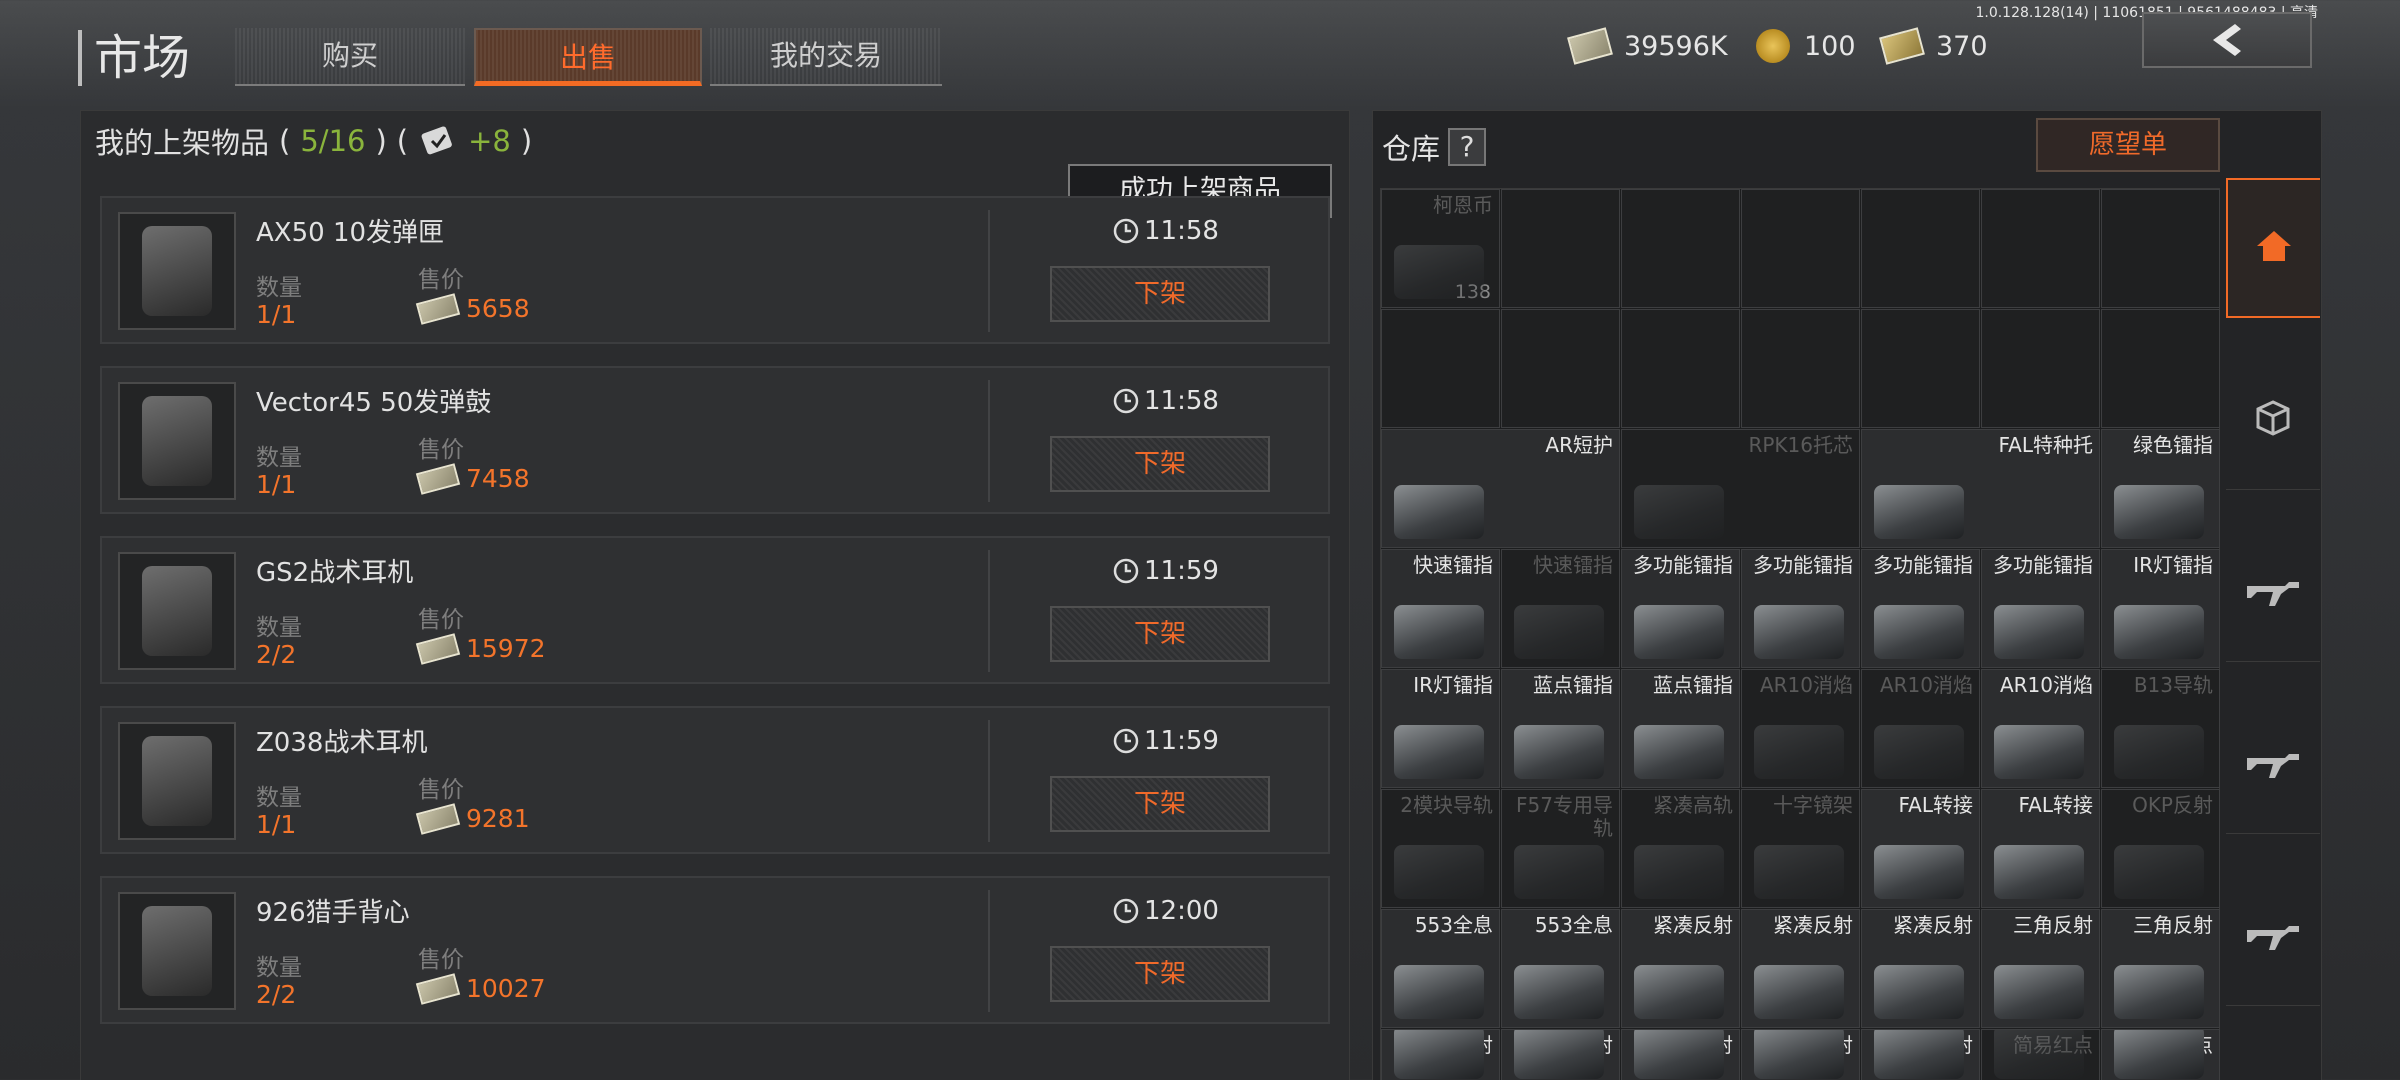 The width and height of the screenshot is (2400, 1080). I want to click on wishlist-button: 愿望单, so click(2128, 145).